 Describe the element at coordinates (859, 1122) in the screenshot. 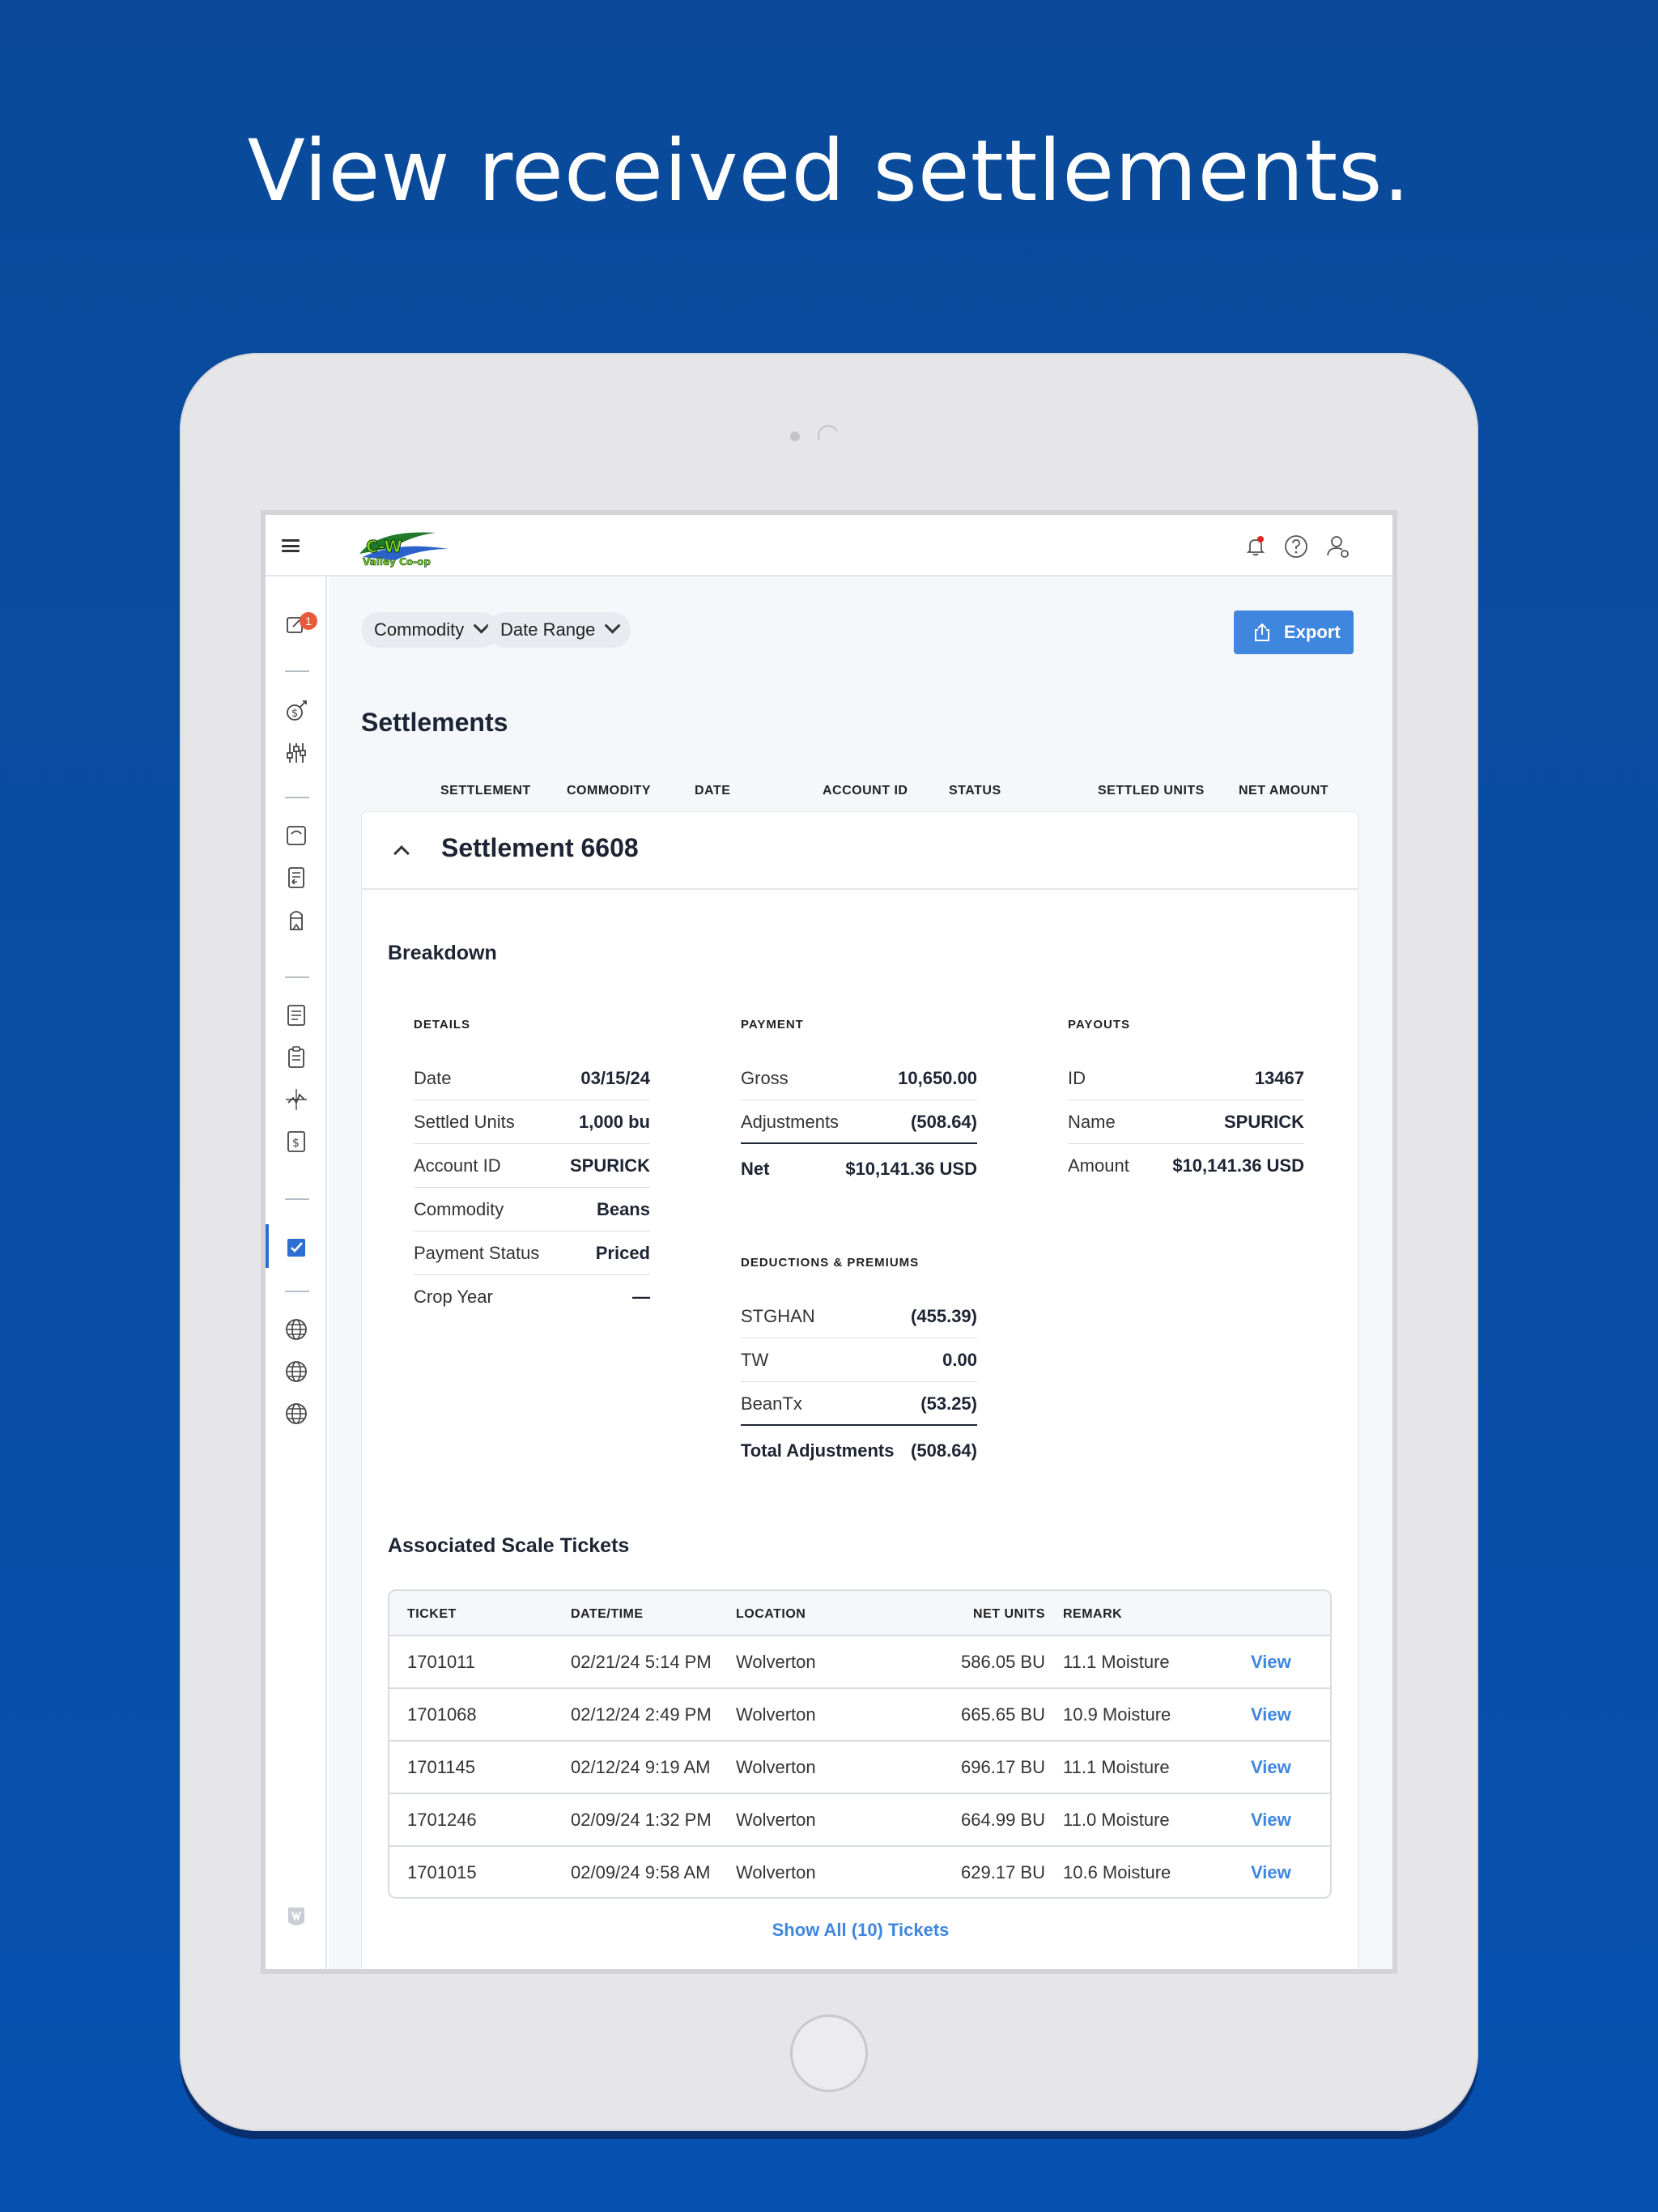

I see `payment-row: Adjustments (508.64)` at that location.